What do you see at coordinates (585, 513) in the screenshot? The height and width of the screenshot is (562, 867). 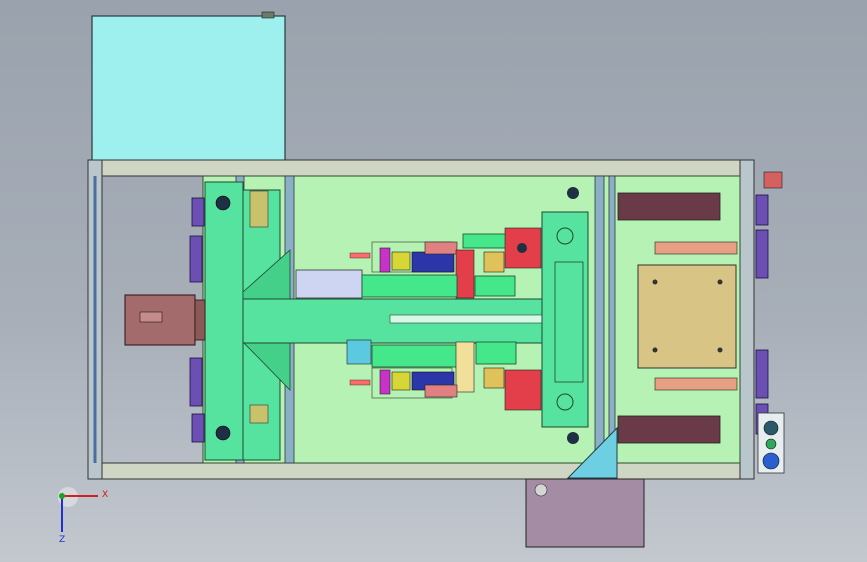 I see `bottom-motor-box` at bounding box center [585, 513].